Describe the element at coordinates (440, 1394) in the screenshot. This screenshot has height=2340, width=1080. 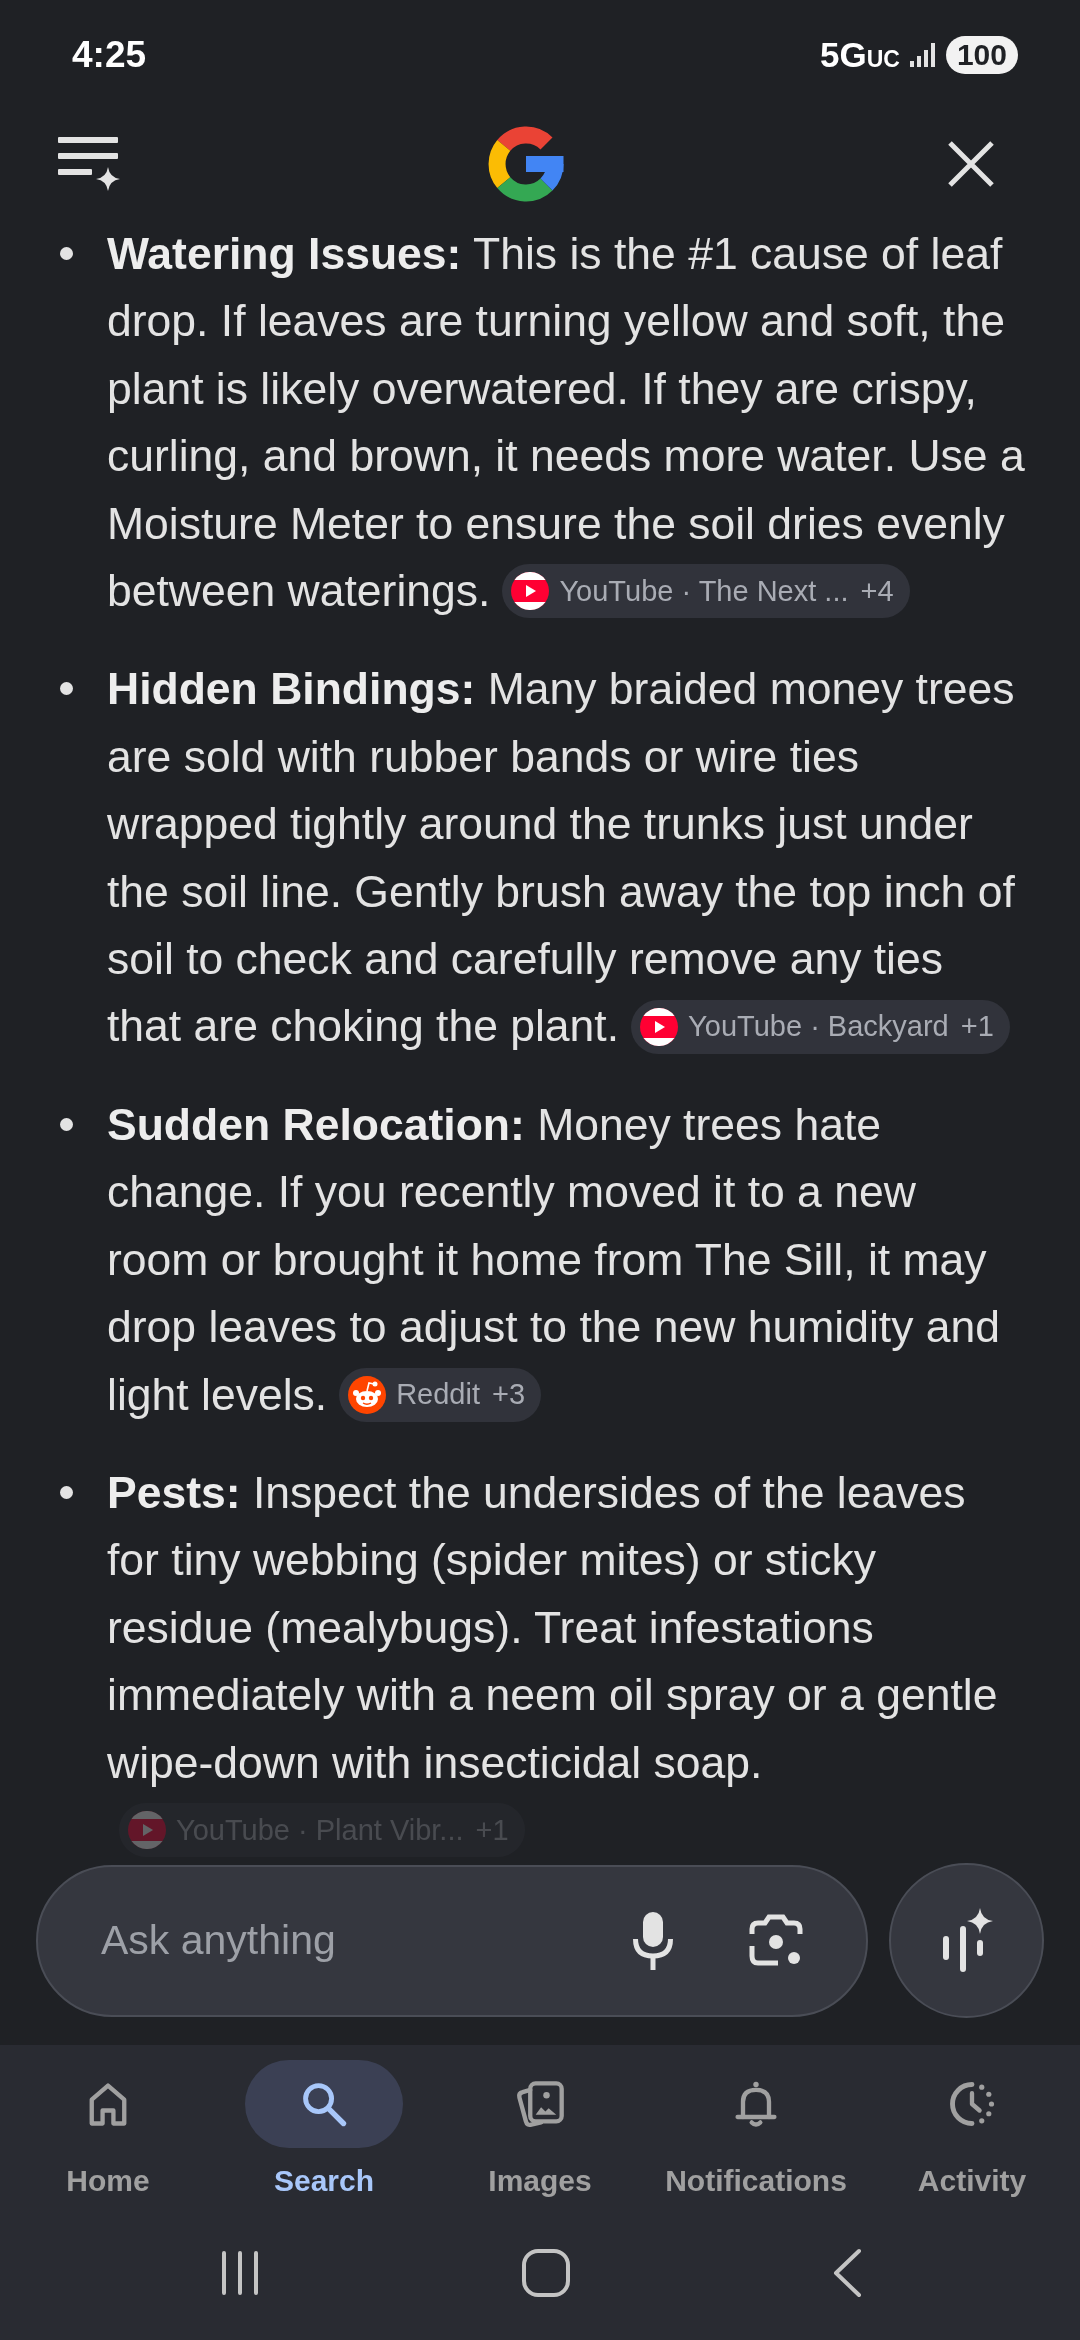
I see `source-chip: Reddit +3` at that location.